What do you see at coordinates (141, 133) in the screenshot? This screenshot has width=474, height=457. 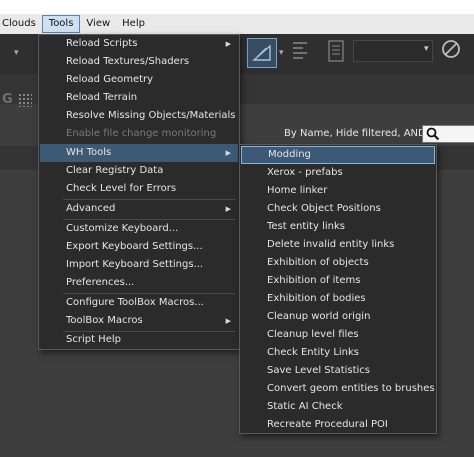 I see `menu-item-enable-file-change-monitoring: Enable file change monitoring` at bounding box center [141, 133].